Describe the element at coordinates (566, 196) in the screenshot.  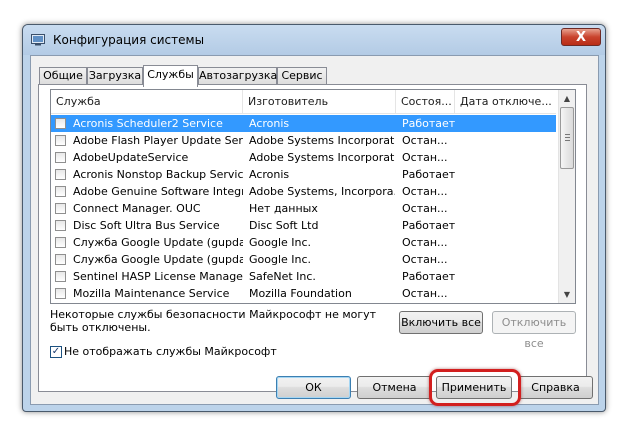
I see `list-scrollbar: ▲ ▼` at that location.